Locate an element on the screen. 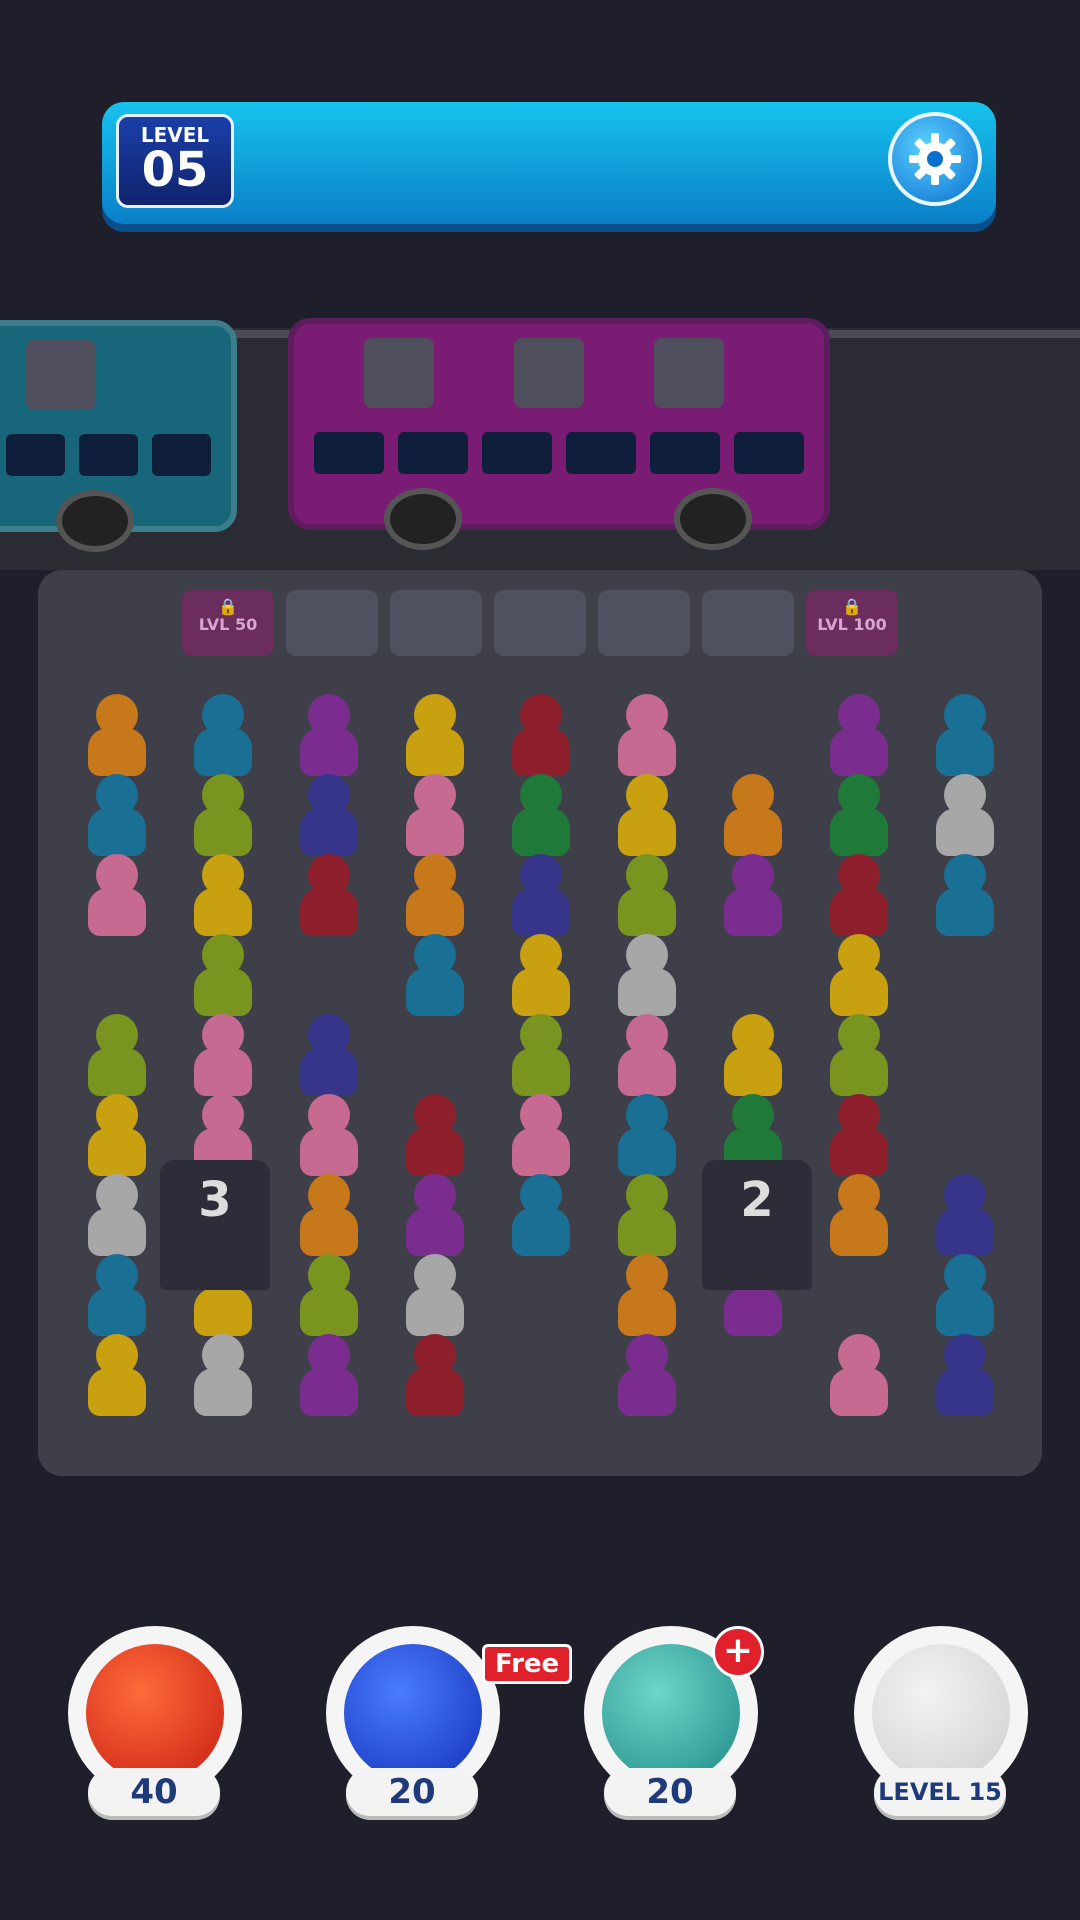 The height and width of the screenshot is (1920, 1080). tunnel-count: 2 is located at coordinates (757, 1200).